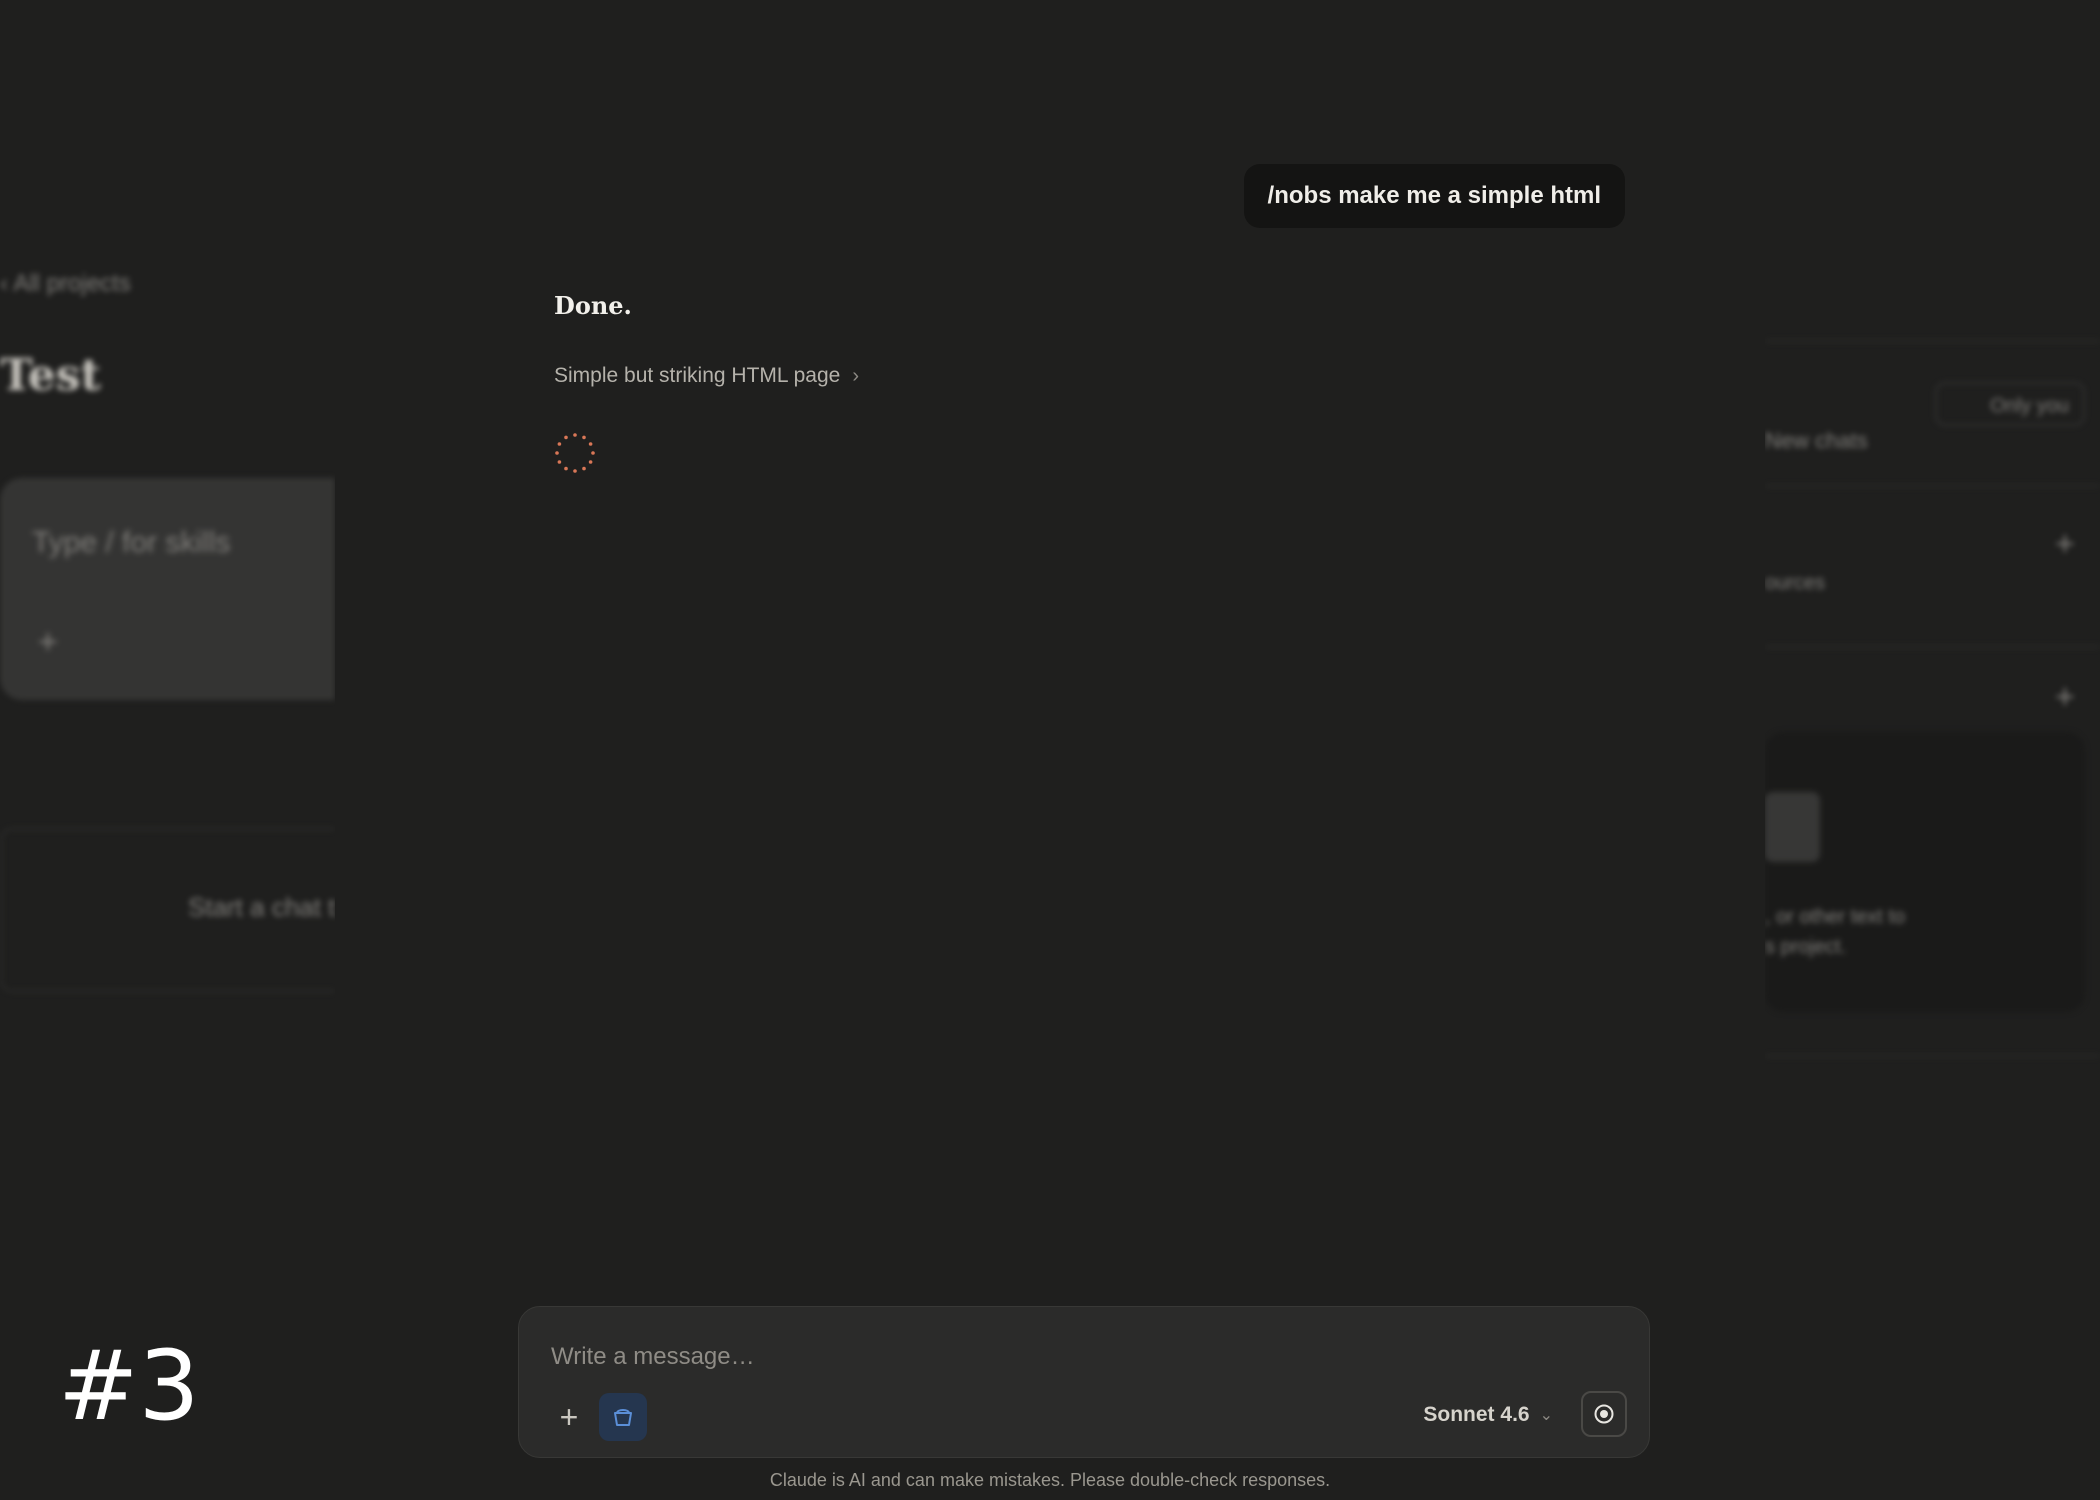  Describe the element at coordinates (1835, 917) in the screenshot. I see `files-hint-1: , or other text to` at that location.